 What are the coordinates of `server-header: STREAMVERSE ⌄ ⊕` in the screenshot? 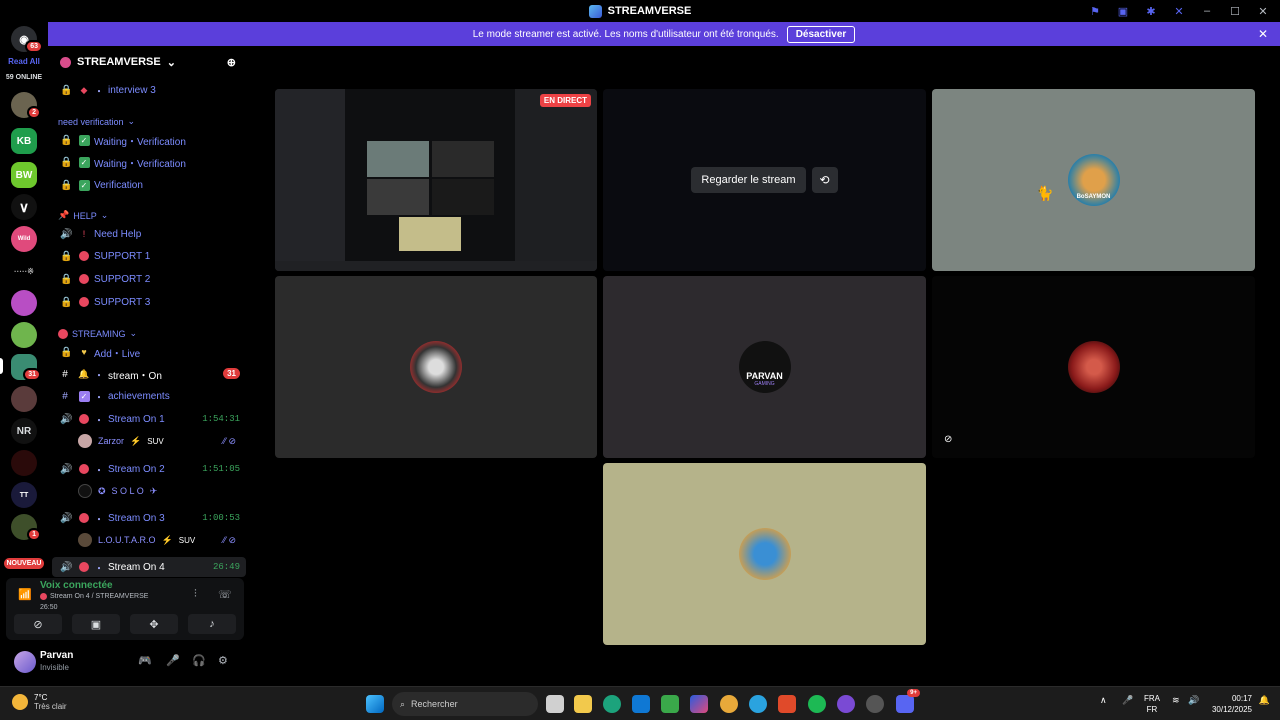 It's located at (149, 62).